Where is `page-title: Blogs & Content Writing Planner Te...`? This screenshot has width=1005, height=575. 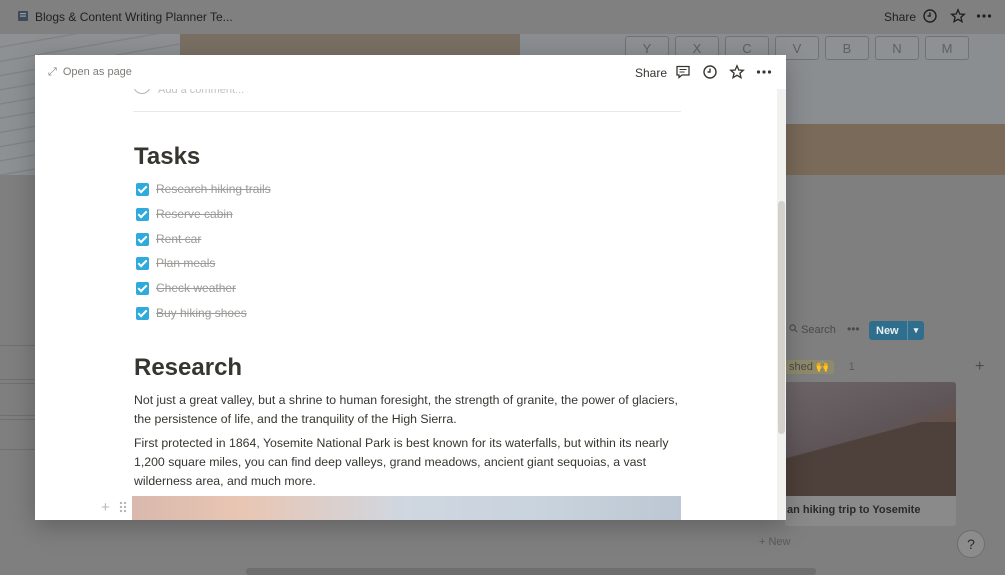
page-title: Blogs & Content Writing Planner Te... is located at coordinates (134, 17).